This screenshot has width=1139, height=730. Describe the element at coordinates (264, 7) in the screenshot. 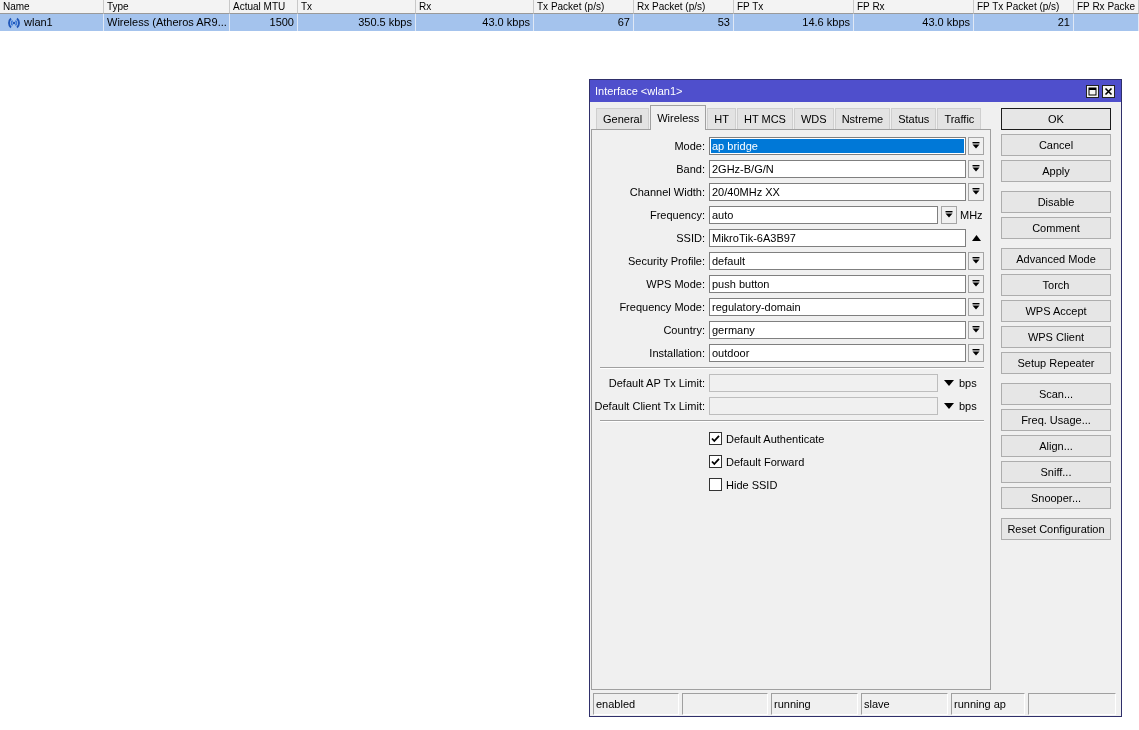

I see `table-header: Actual MTU` at that location.